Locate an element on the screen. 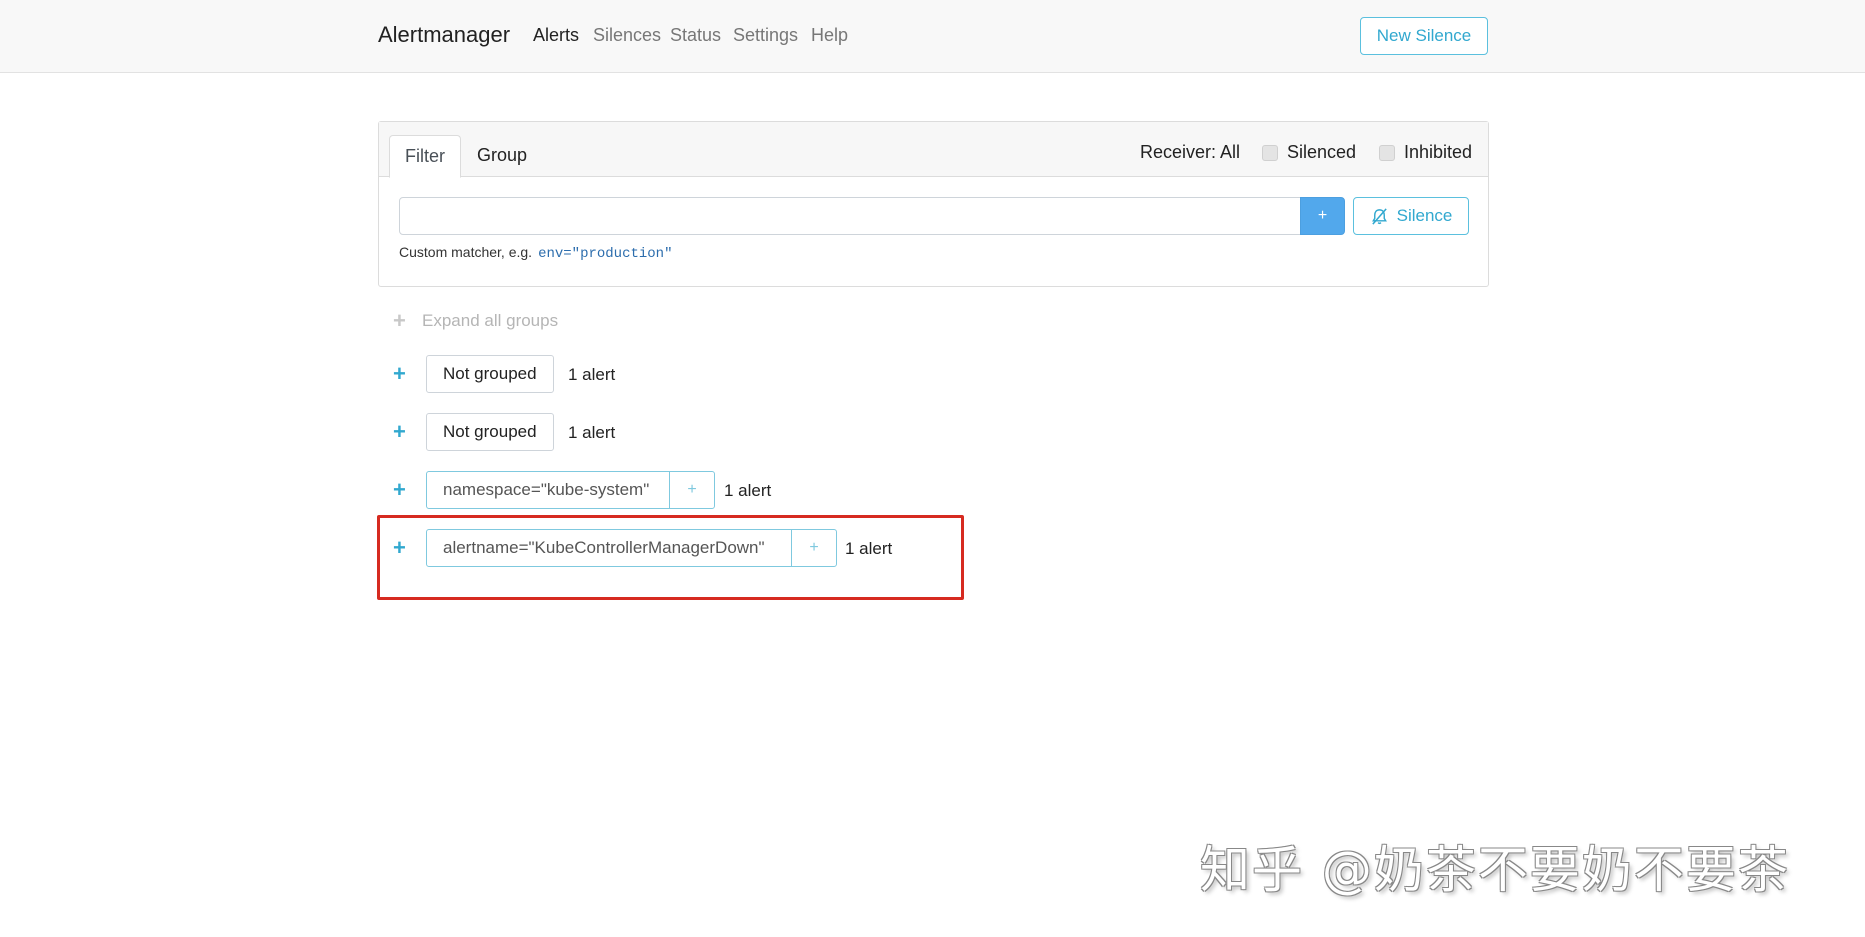 This screenshot has width=1865, height=937. group-matcher-label: namespace="kube-system" is located at coordinates (549, 490).